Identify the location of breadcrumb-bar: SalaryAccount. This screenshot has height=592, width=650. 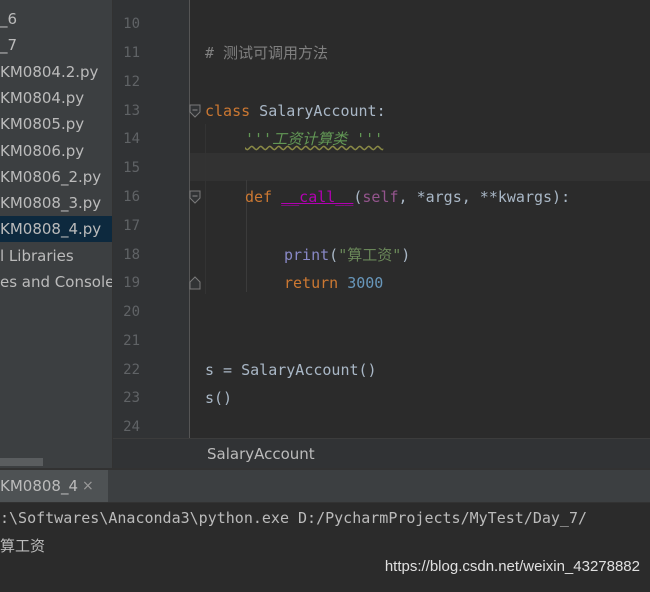
(381, 453).